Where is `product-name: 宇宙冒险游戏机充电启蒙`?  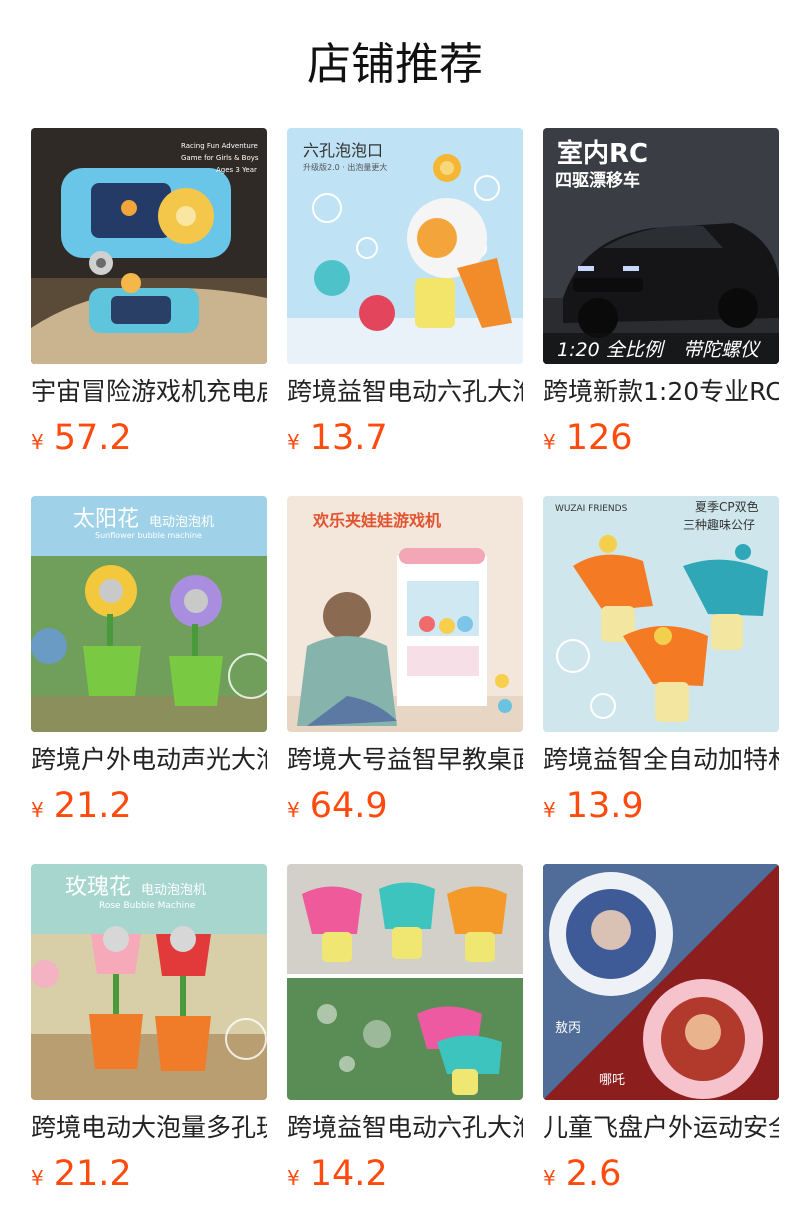 product-name: 宇宙冒险游戏机充电启蒙 is located at coordinates (149, 392).